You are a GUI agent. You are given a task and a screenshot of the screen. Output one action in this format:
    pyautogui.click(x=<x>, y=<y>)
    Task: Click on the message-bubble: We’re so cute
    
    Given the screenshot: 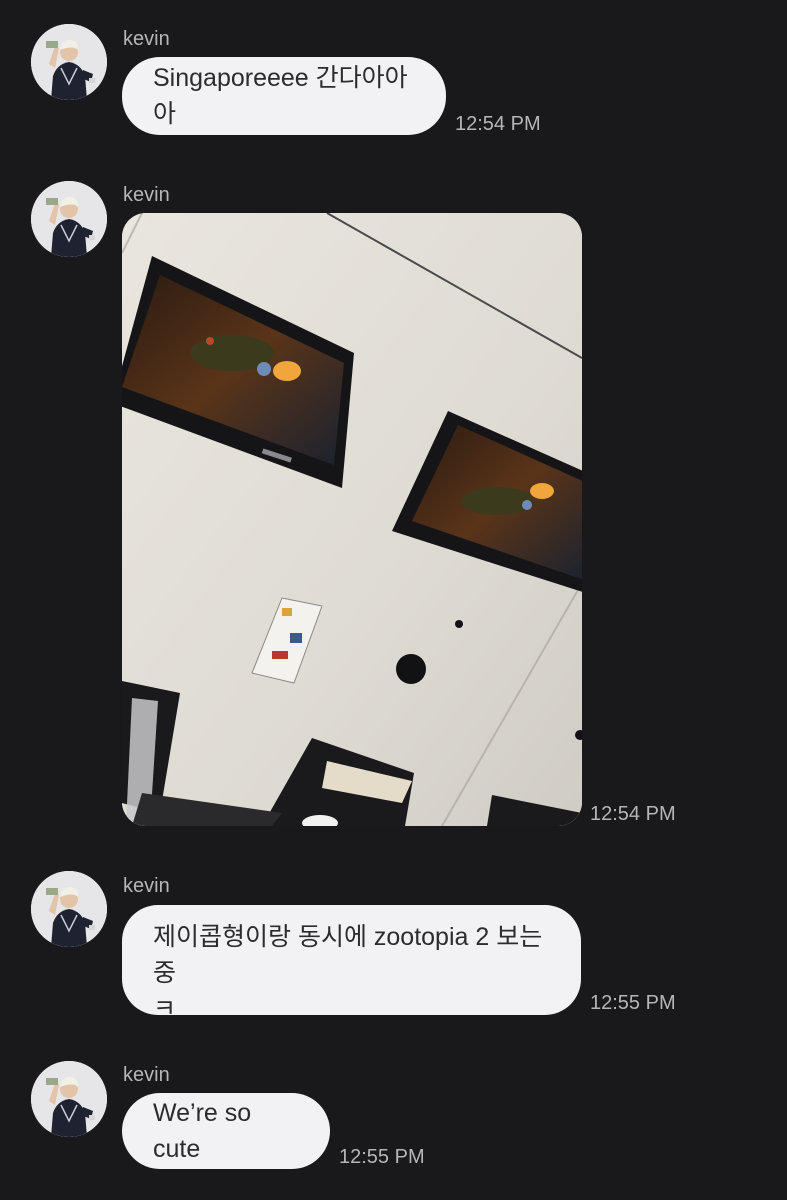 What is the action you would take?
    pyautogui.click(x=226, y=1131)
    